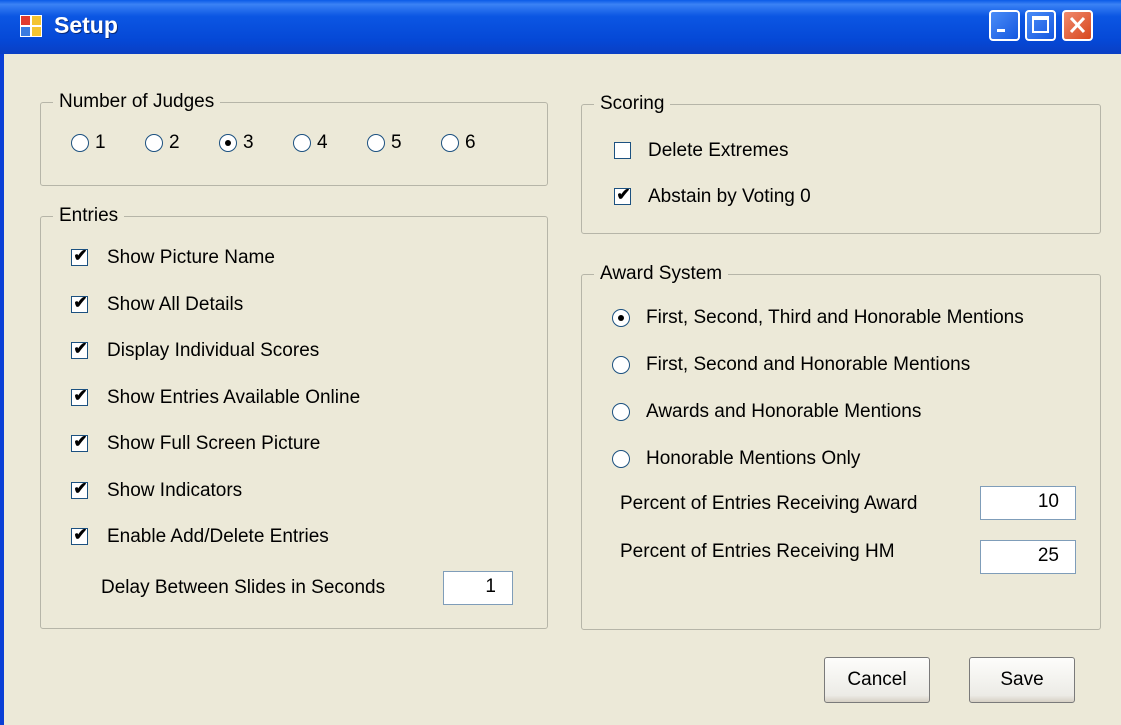 This screenshot has height=725, width=1121. Describe the element at coordinates (89, 216) in the screenshot. I see `entries-legend: Entries` at that location.